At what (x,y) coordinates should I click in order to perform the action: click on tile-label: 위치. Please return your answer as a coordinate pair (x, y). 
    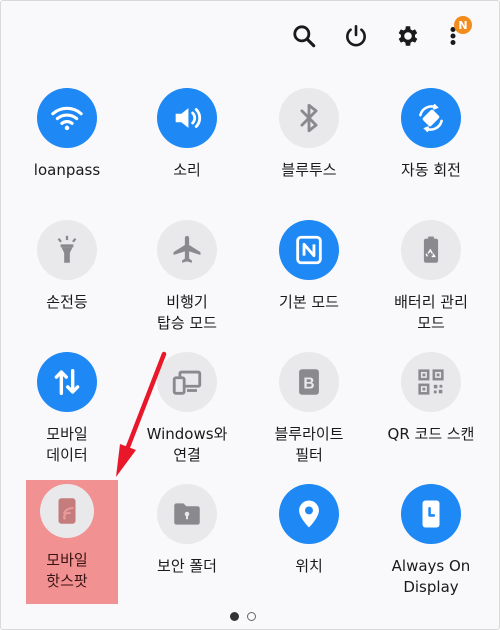
    Looking at the image, I should click on (309, 566).